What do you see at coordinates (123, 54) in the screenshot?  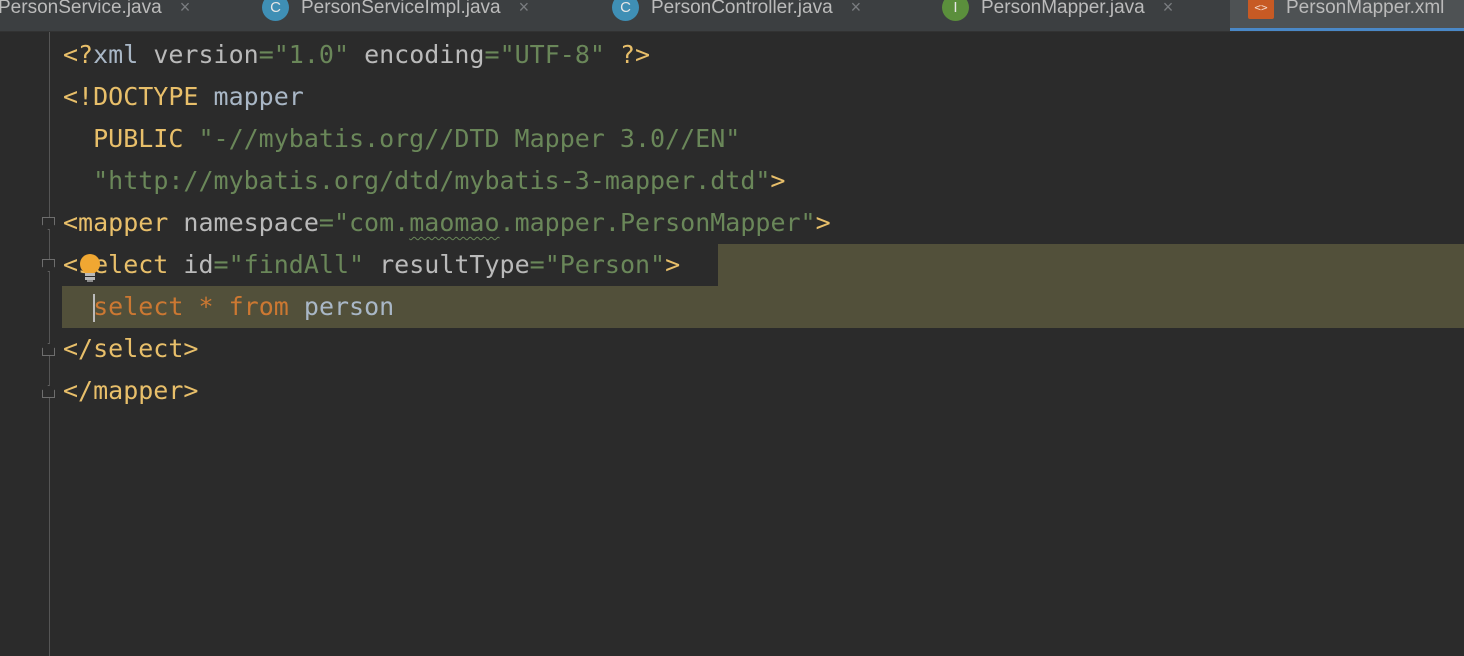 I see `token: xml` at bounding box center [123, 54].